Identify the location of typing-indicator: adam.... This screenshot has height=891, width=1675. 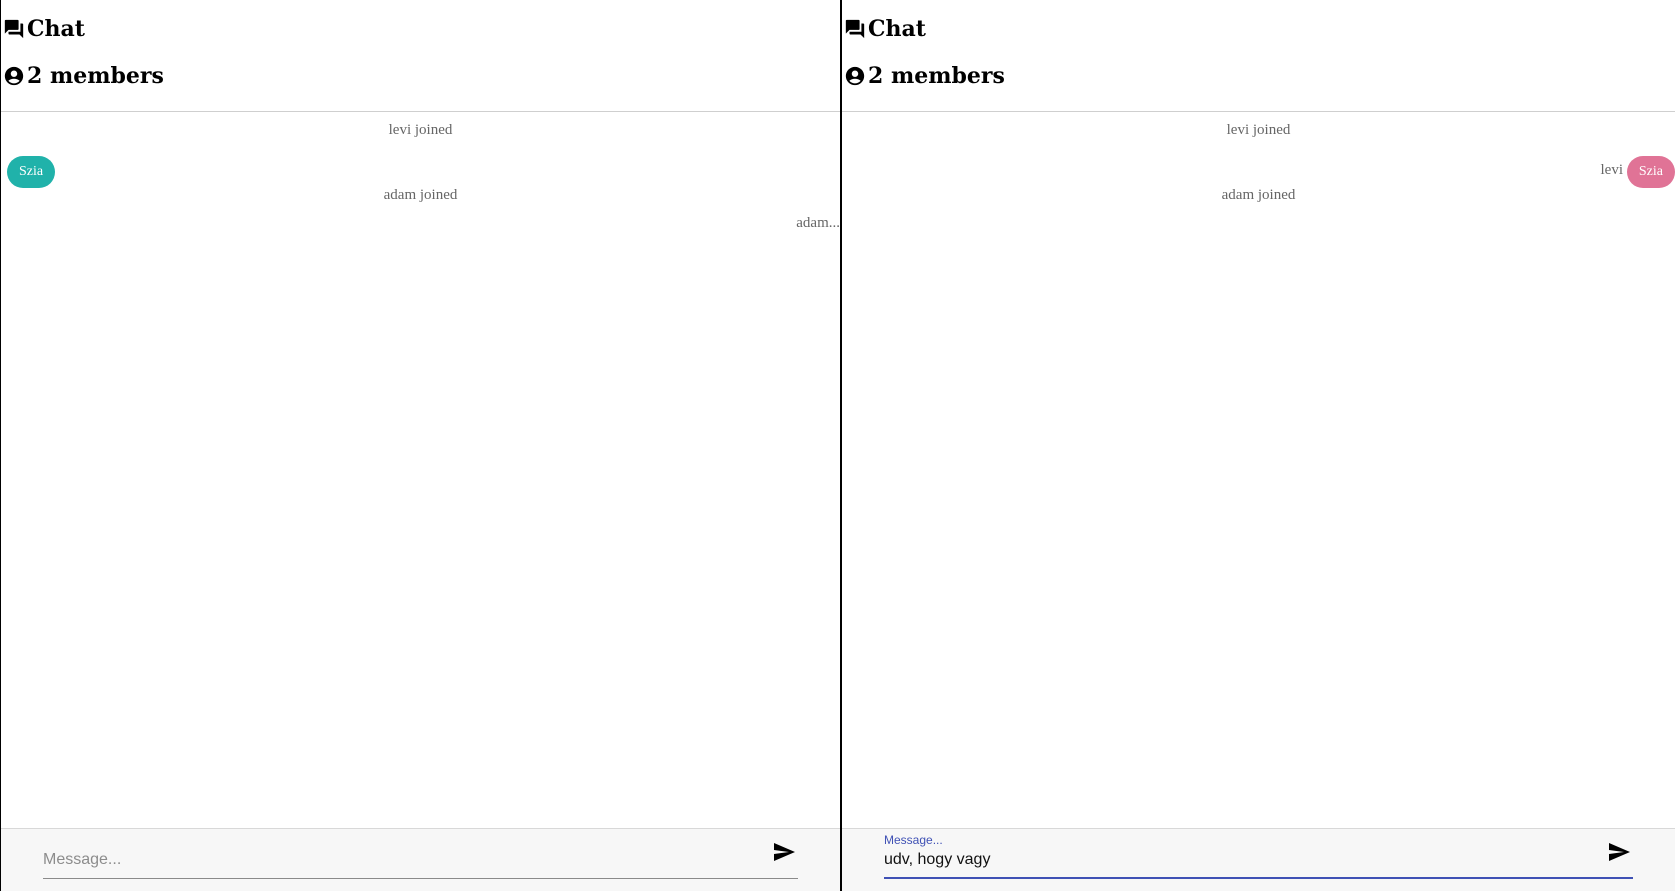
(818, 223).